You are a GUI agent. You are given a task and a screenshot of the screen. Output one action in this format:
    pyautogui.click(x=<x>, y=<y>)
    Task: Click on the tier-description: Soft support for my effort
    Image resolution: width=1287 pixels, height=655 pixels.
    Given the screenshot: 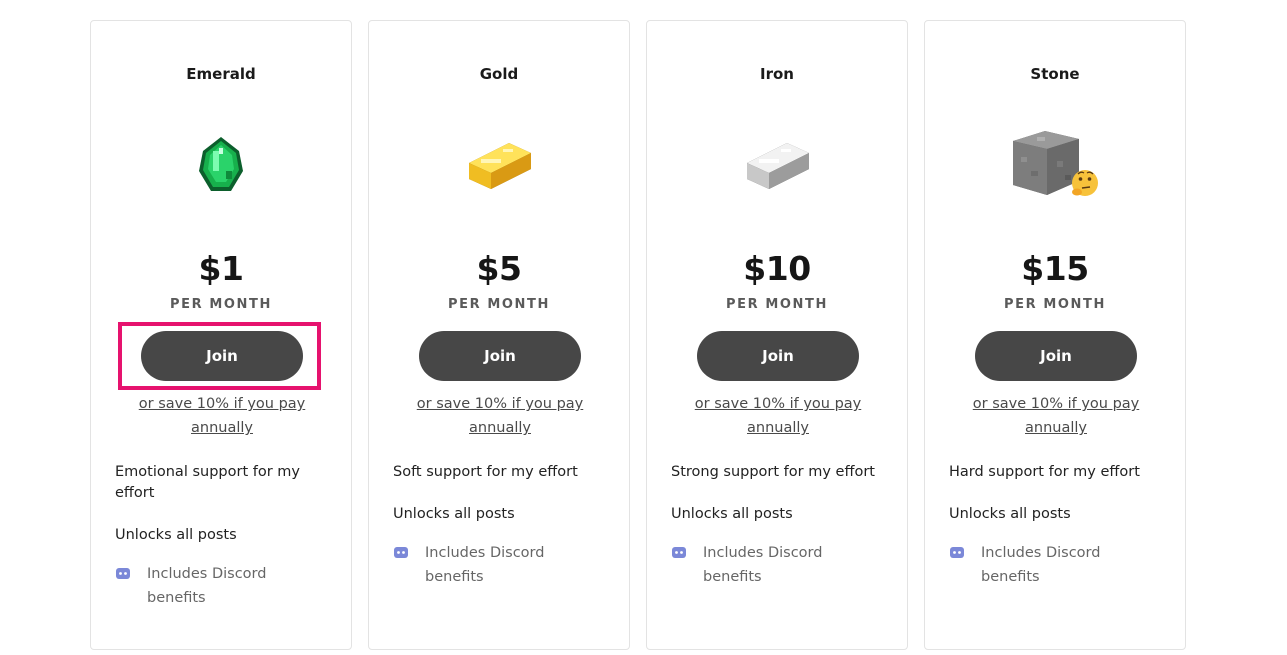 What is the action you would take?
    pyautogui.click(x=485, y=472)
    